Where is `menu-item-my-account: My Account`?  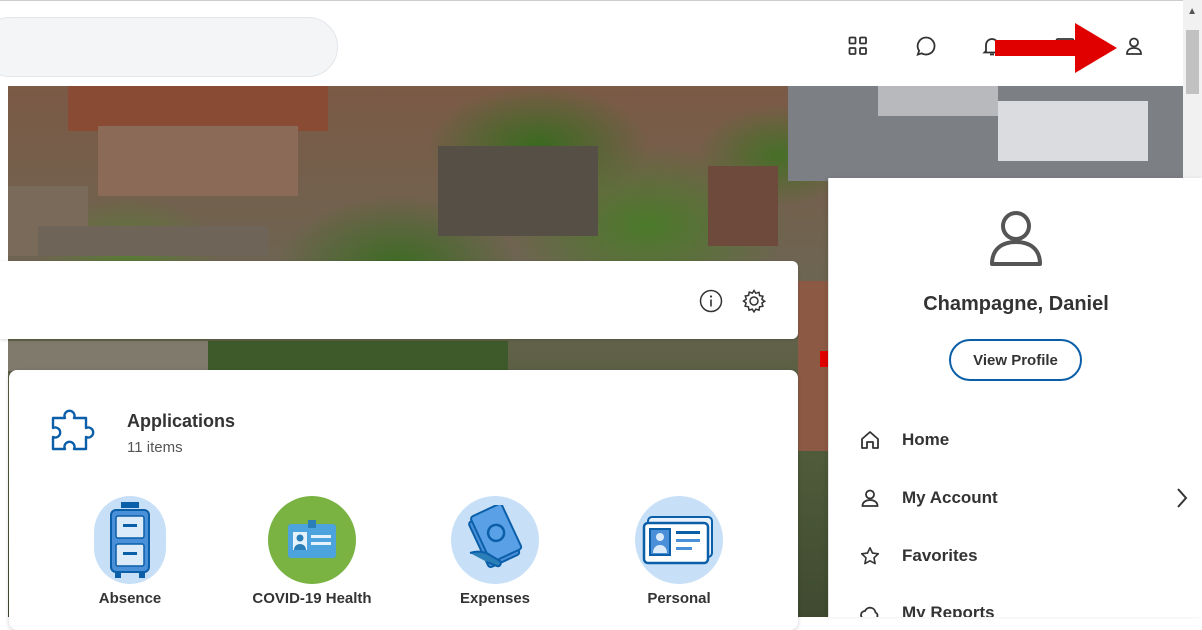
menu-item-my-account: My Account is located at coordinates (1024, 498).